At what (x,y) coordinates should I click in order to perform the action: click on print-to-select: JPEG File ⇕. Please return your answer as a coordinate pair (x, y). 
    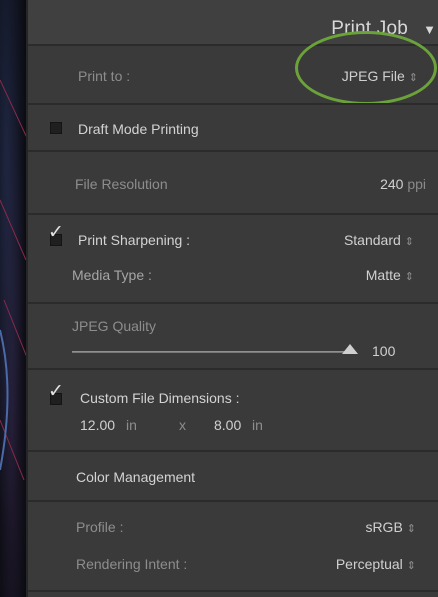
    Looking at the image, I should click on (380, 76).